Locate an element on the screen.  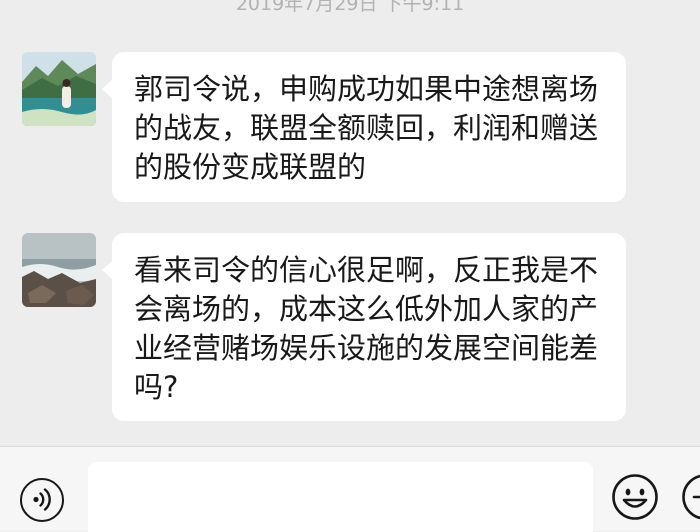
emoji-icon is located at coordinates (635, 497).